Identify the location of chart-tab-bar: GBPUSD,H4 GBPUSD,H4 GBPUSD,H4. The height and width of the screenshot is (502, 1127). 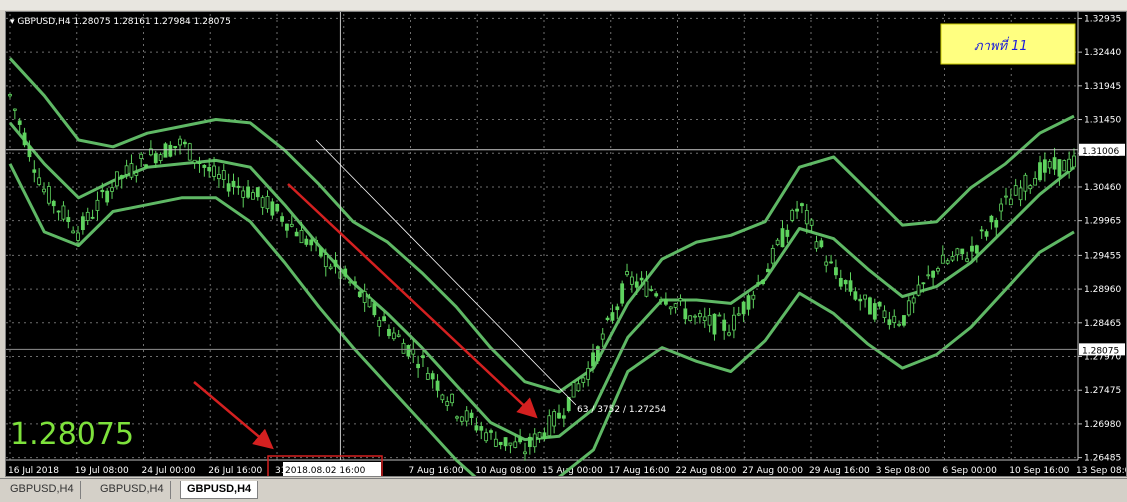
(563, 490).